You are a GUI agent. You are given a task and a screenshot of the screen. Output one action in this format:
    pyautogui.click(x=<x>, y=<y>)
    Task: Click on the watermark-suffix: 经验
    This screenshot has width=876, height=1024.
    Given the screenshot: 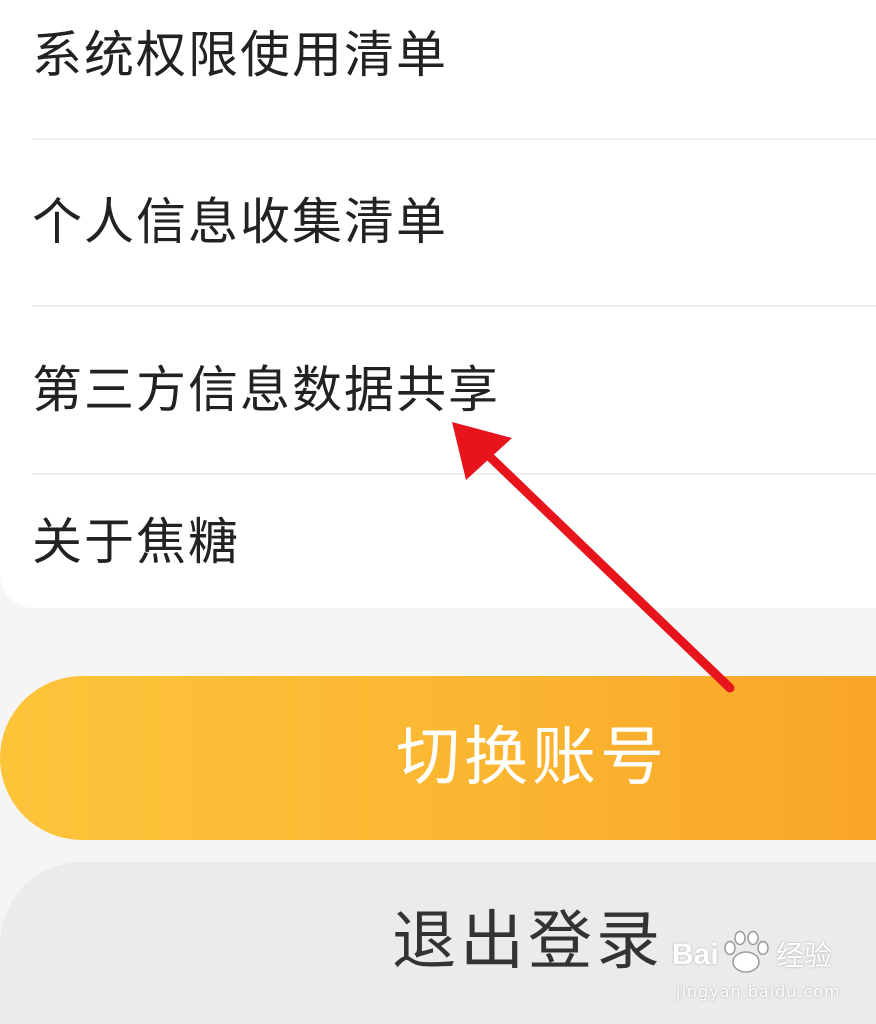 What is the action you would take?
    pyautogui.click(x=804, y=955)
    